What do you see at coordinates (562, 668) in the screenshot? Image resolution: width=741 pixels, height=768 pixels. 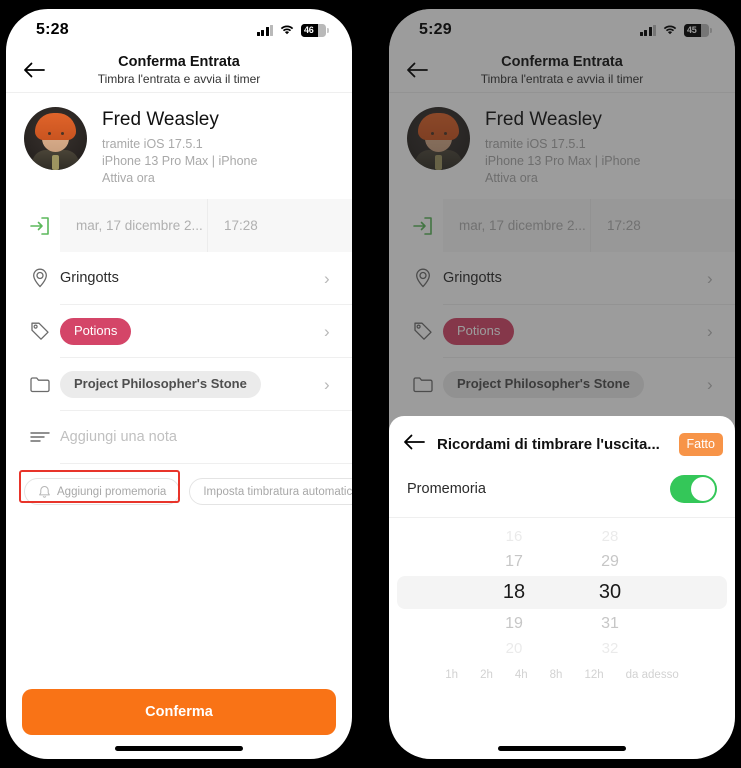 I see `quick-duration-row: 1h 2h 4h 8h 12h da adesso` at bounding box center [562, 668].